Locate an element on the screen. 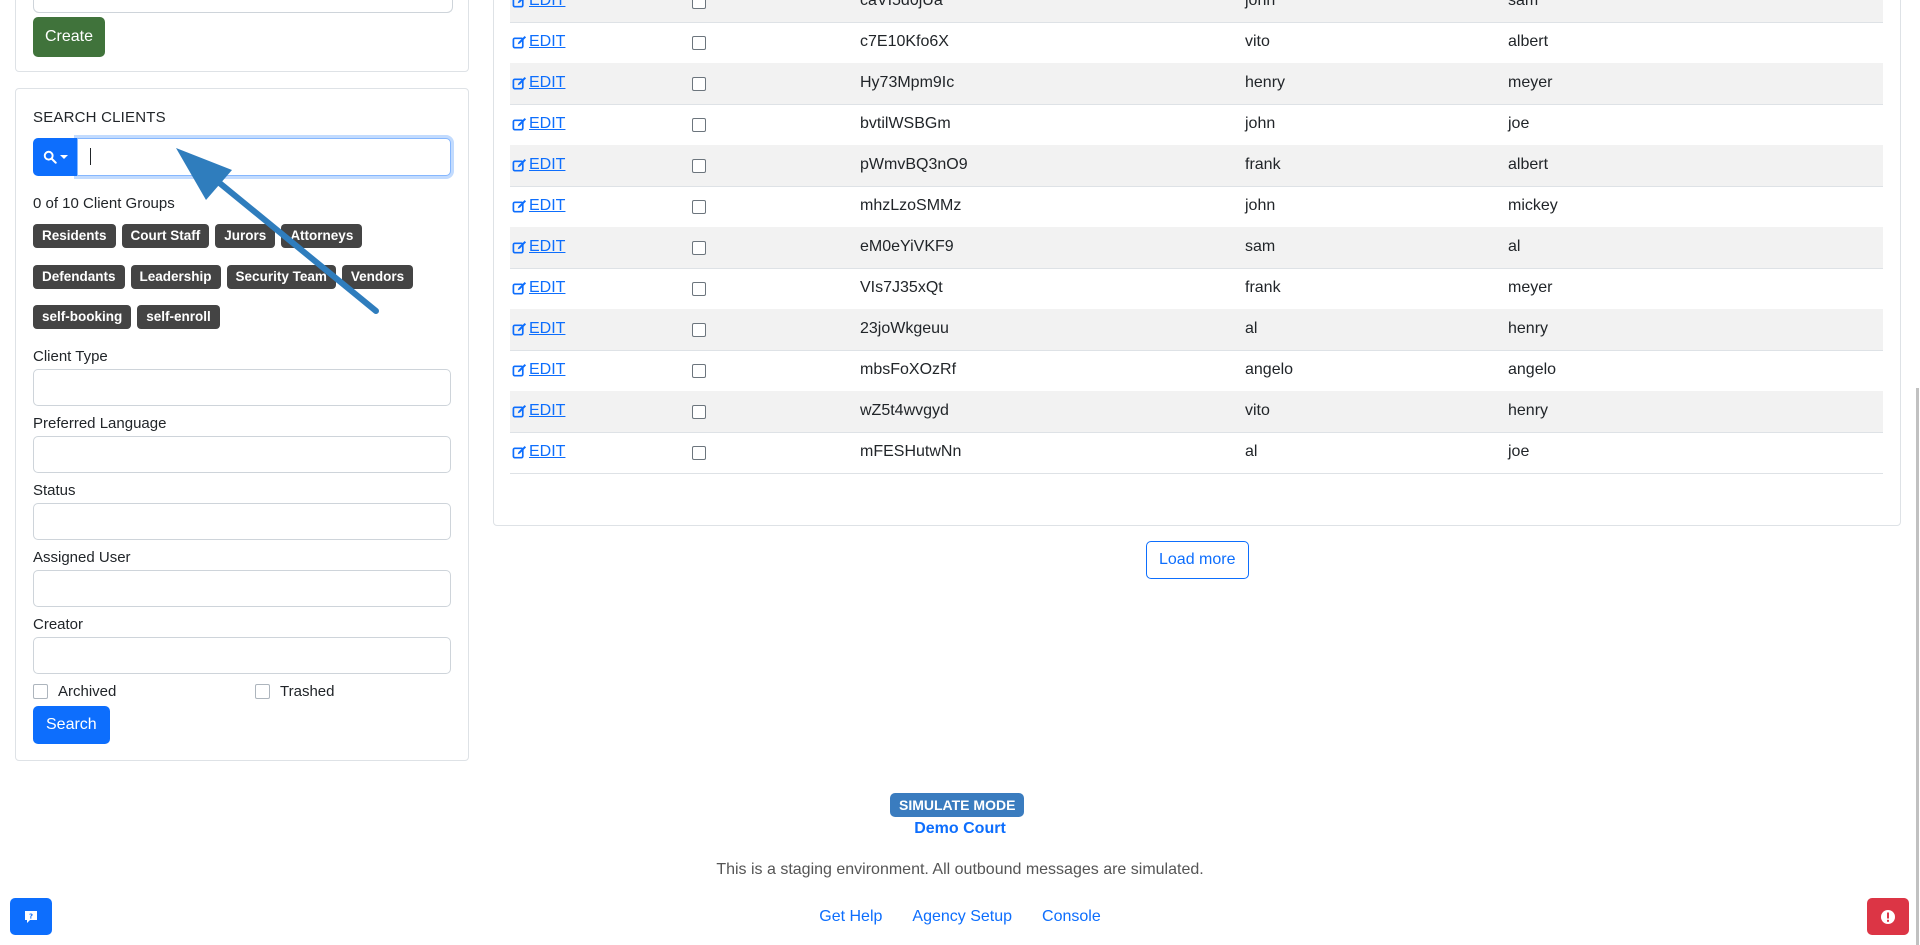 The width and height of the screenshot is (1920, 945). archived-option: Archived is located at coordinates (74, 691).